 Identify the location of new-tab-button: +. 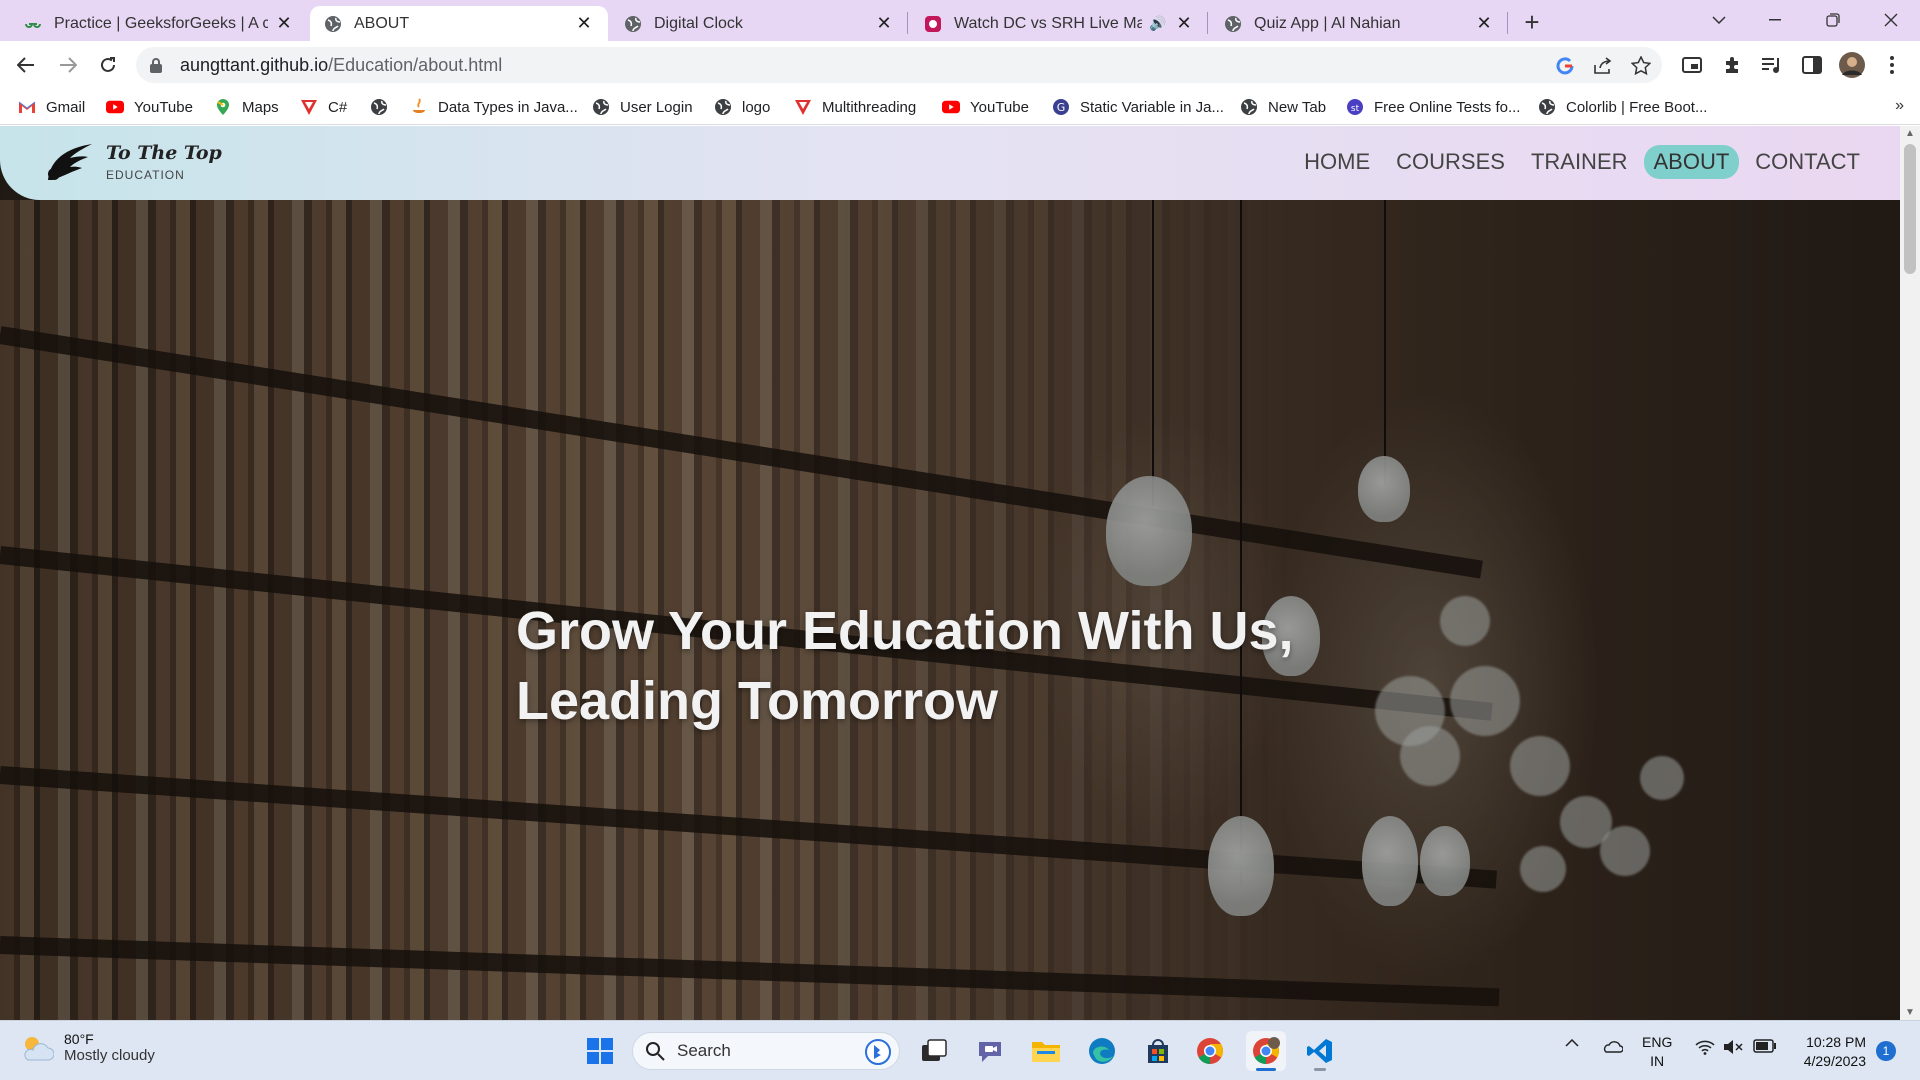
(1532, 22).